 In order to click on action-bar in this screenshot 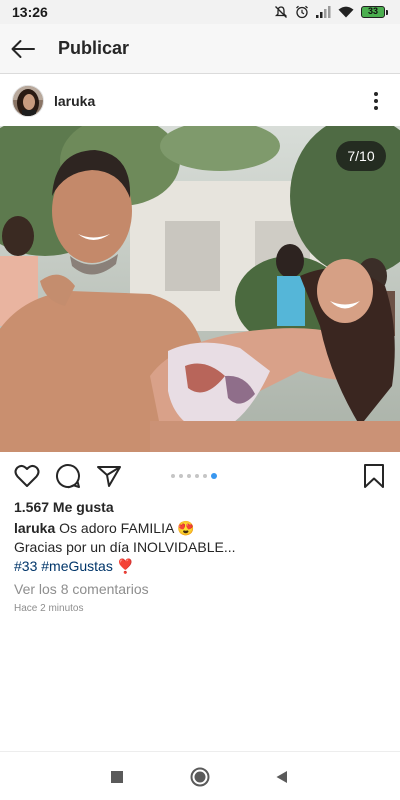, I will do `click(200, 476)`.